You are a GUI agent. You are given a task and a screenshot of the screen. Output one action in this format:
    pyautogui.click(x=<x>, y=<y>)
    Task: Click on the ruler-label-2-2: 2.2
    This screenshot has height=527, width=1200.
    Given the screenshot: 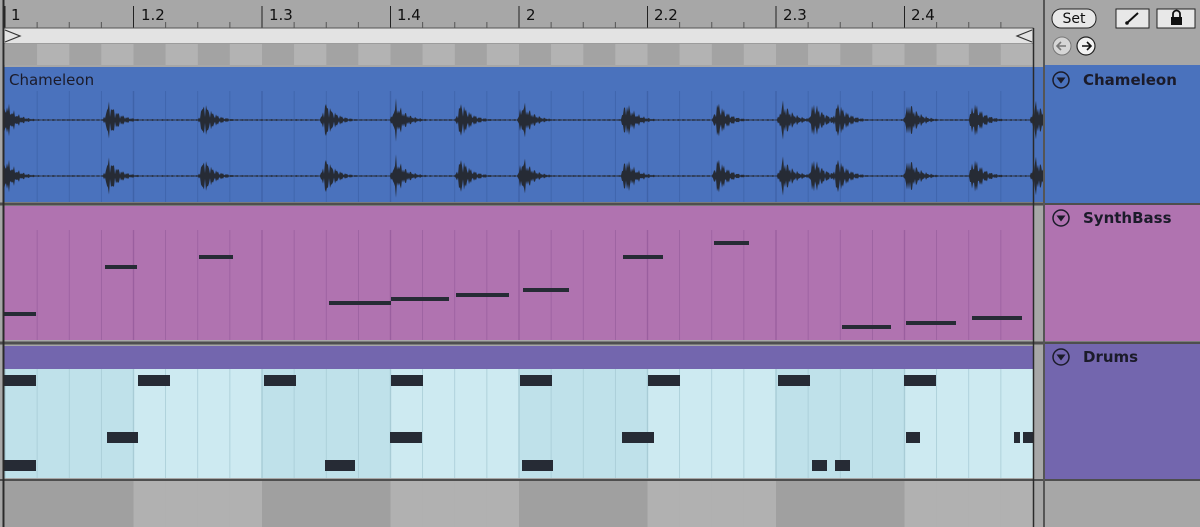 What is the action you would take?
    pyautogui.click(x=666, y=15)
    